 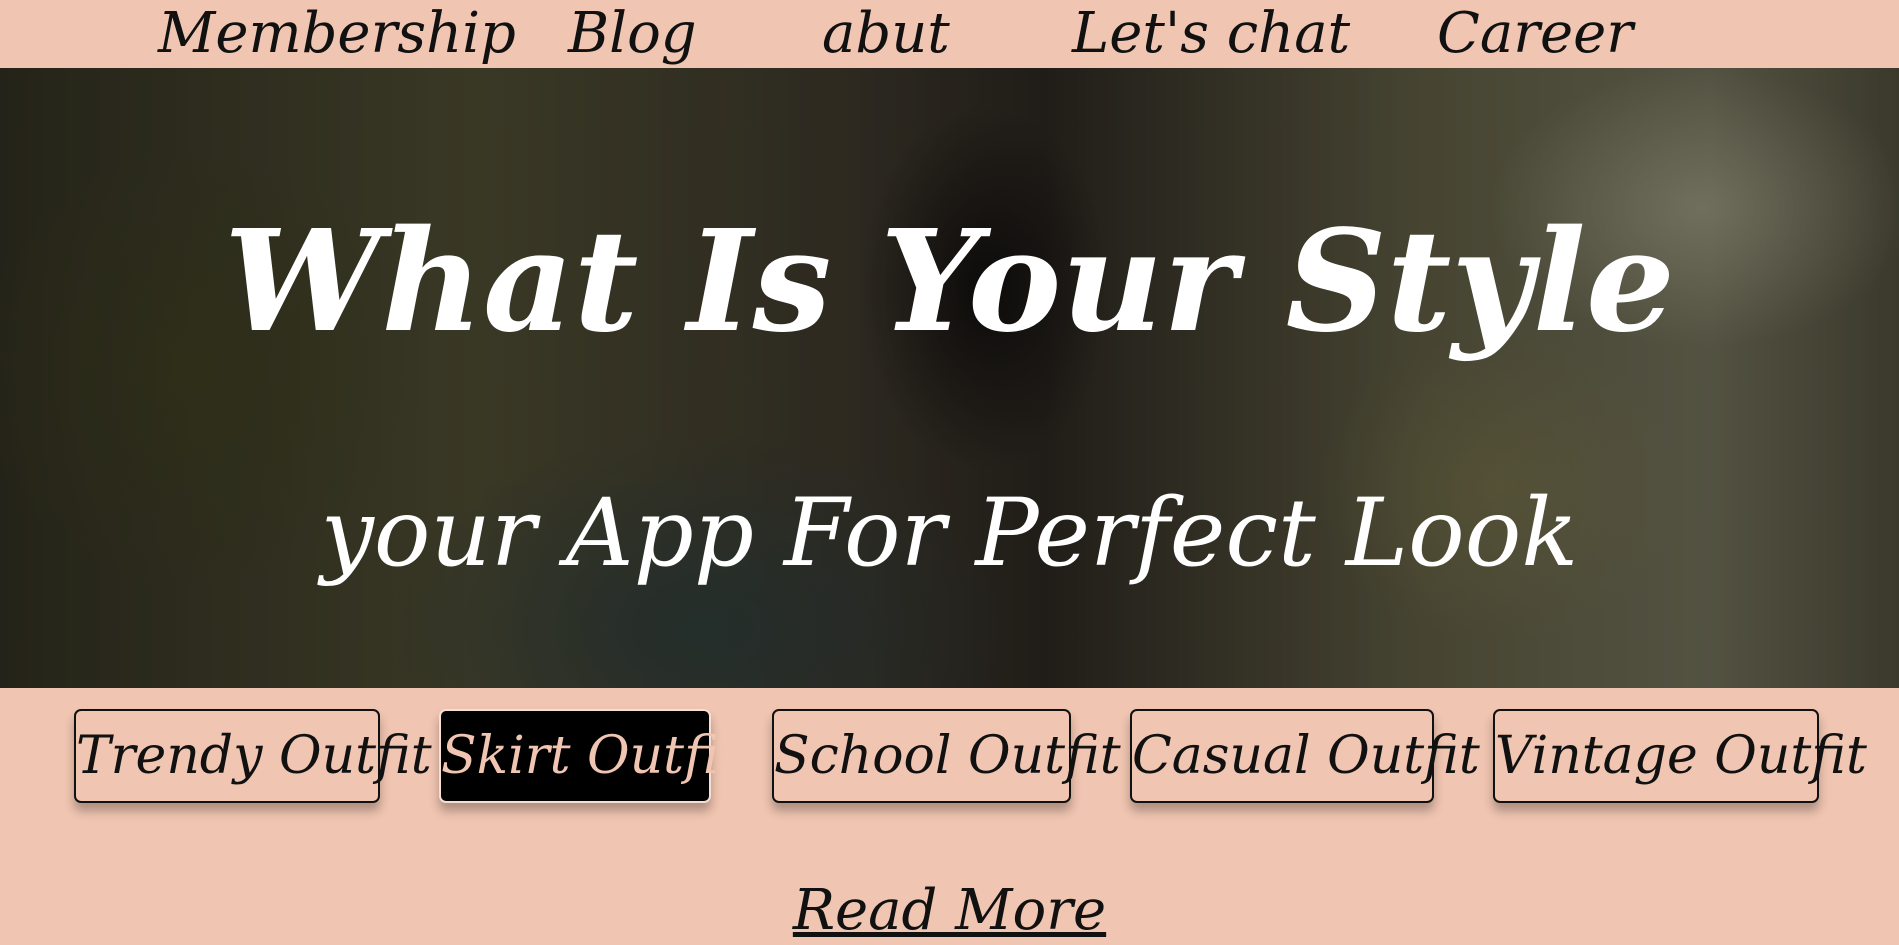 I want to click on hero-title: What Is Your Style, so click(x=949, y=282).